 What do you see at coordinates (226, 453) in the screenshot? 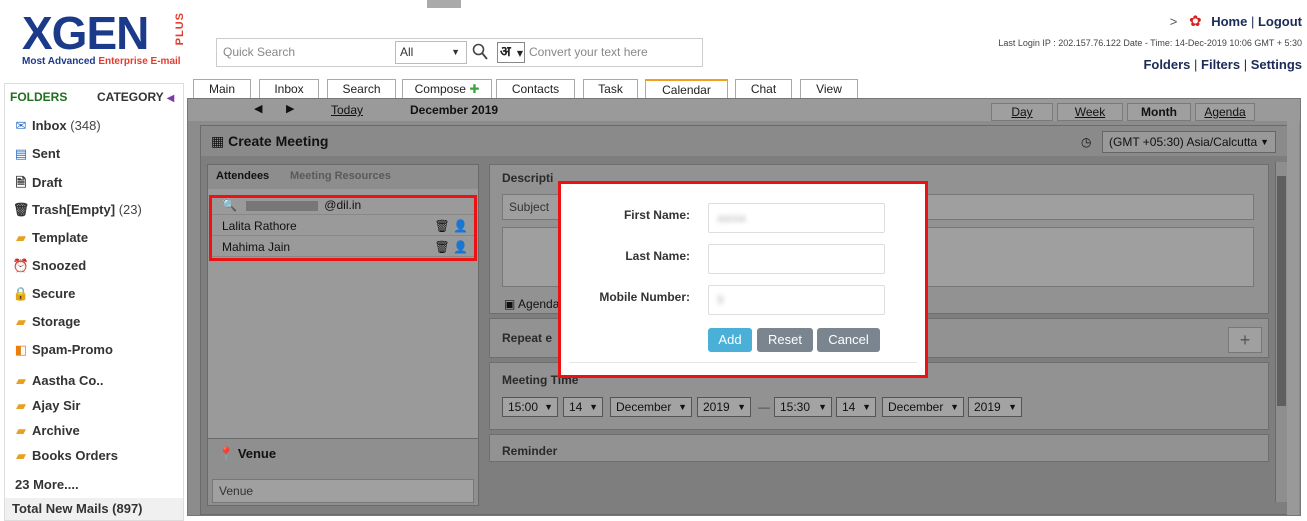
I see `location-pin-icon: 📍` at bounding box center [226, 453].